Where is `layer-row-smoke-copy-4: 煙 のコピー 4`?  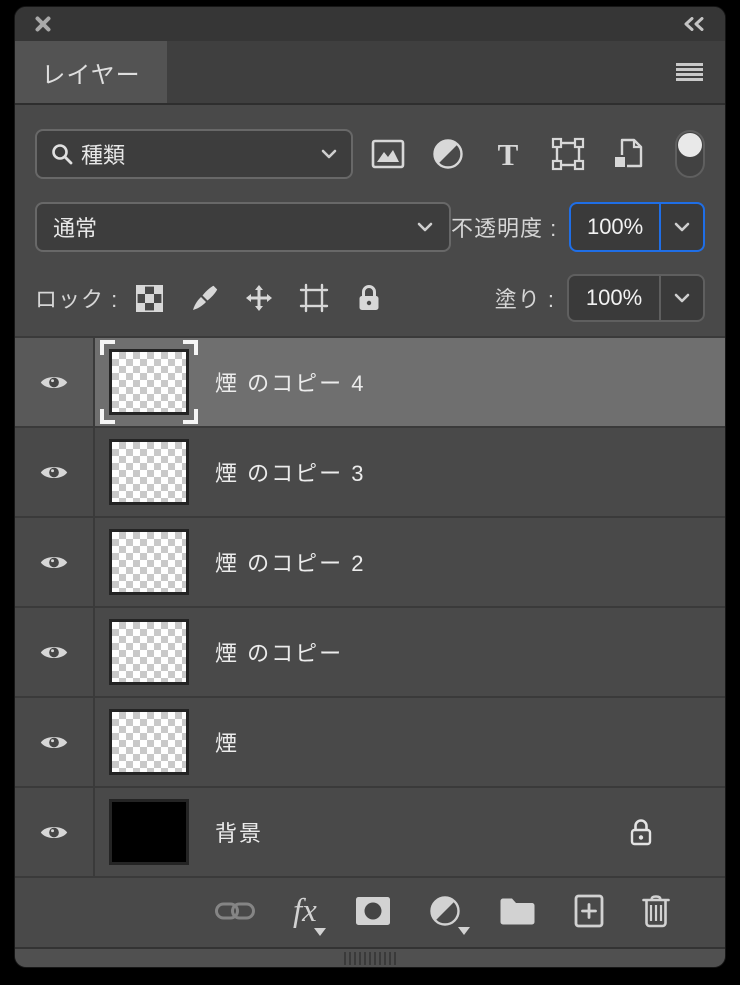 layer-row-smoke-copy-4: 煙 のコピー 4 is located at coordinates (370, 383).